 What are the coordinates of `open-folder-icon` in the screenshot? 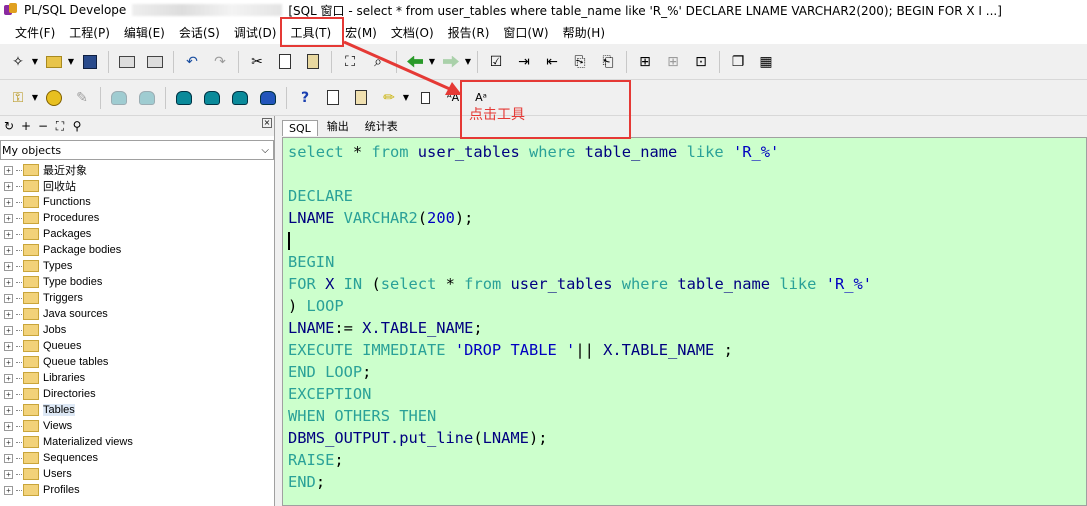 It's located at (54, 62).